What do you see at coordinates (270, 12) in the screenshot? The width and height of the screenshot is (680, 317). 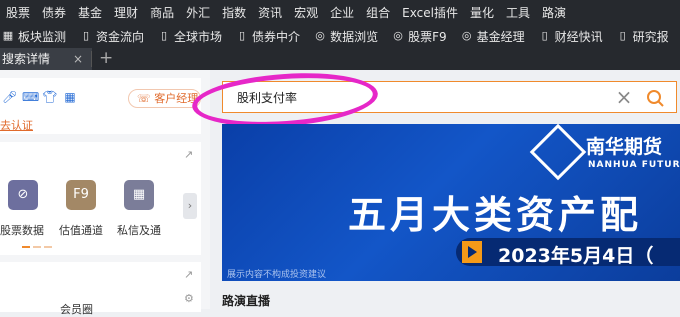 I see `menu-item-news: 资讯` at bounding box center [270, 12].